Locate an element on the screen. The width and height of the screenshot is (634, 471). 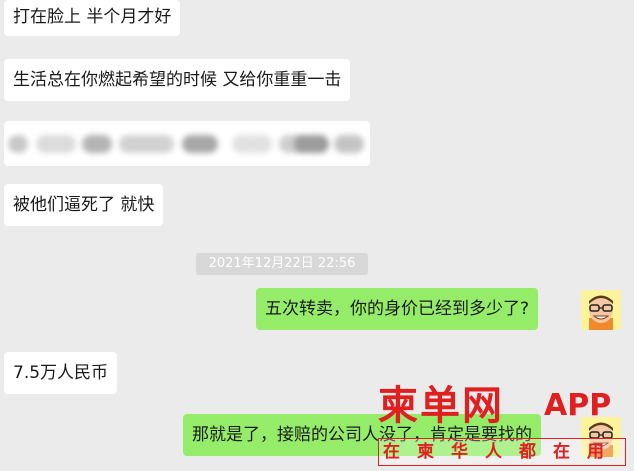
timestamp: 2021年12月22日 22:56 is located at coordinates (282, 264).